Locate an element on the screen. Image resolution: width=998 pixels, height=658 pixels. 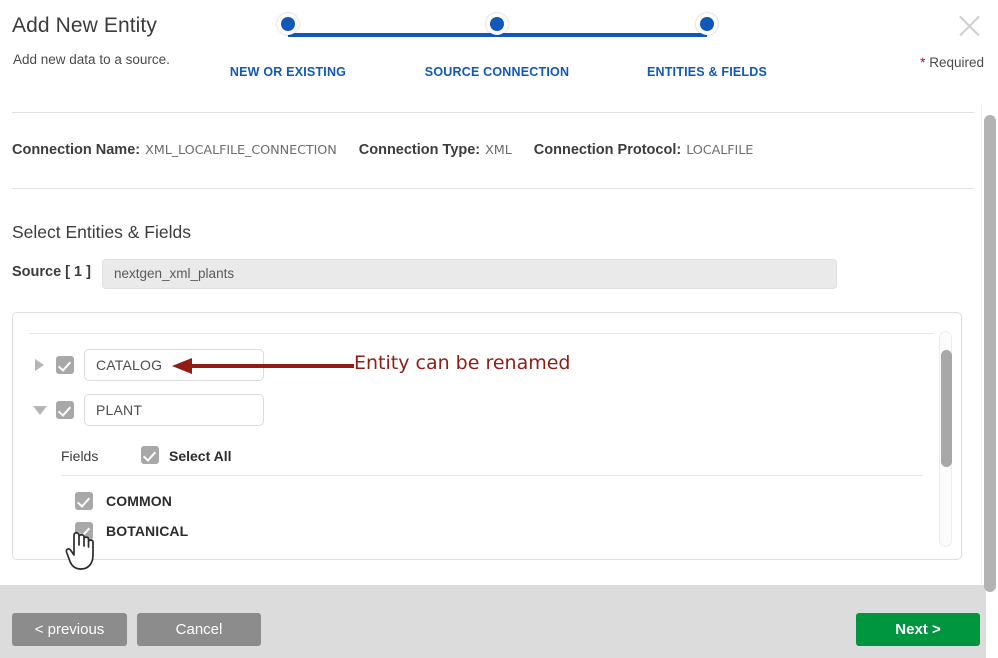
field-checkbox-common is located at coordinates (84, 501).